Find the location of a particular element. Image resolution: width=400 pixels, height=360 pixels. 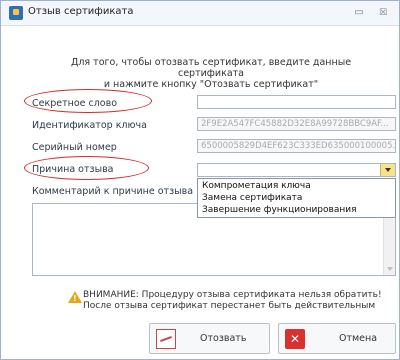

minimize-button: ▭ is located at coordinates (359, 13).